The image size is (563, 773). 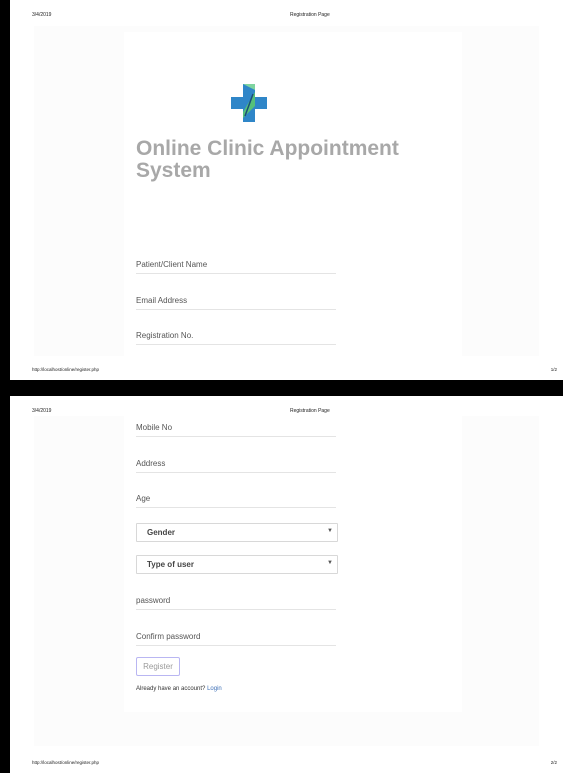 I want to click on gender-select: Gender ▼, so click(x=237, y=532).